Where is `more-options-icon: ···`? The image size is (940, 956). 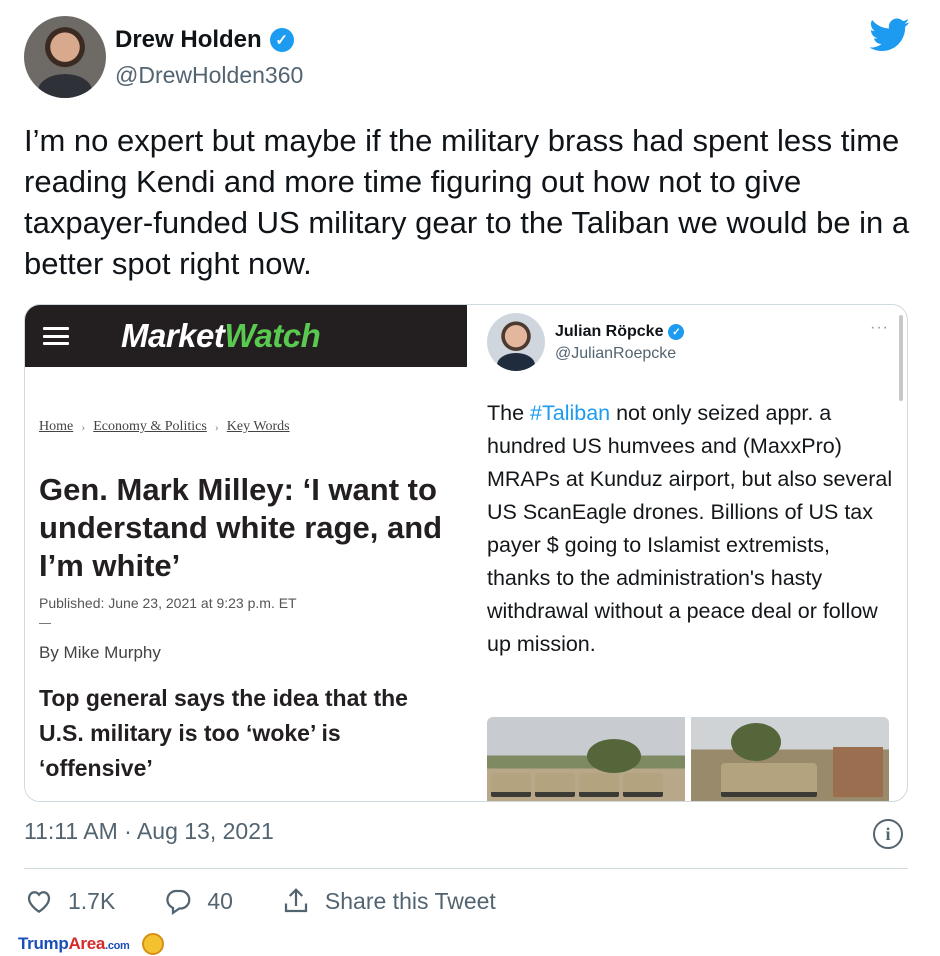
more-options-icon: ··· is located at coordinates (879, 327).